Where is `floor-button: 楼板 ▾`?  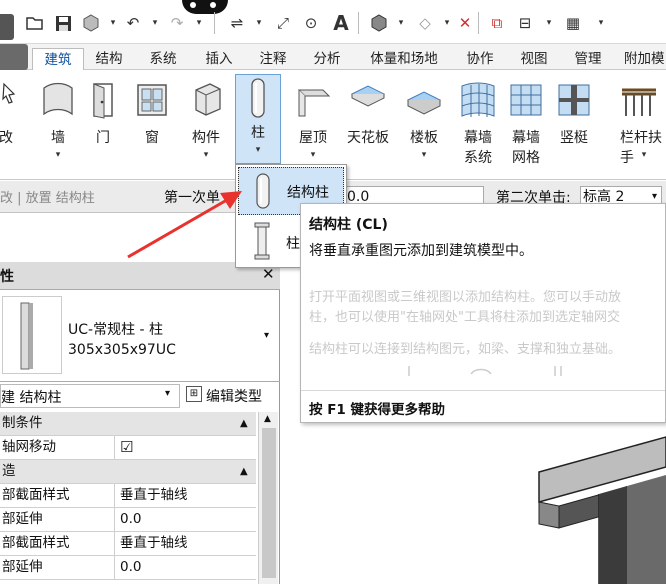
floor-button: 楼板 ▾ is located at coordinates (424, 124).